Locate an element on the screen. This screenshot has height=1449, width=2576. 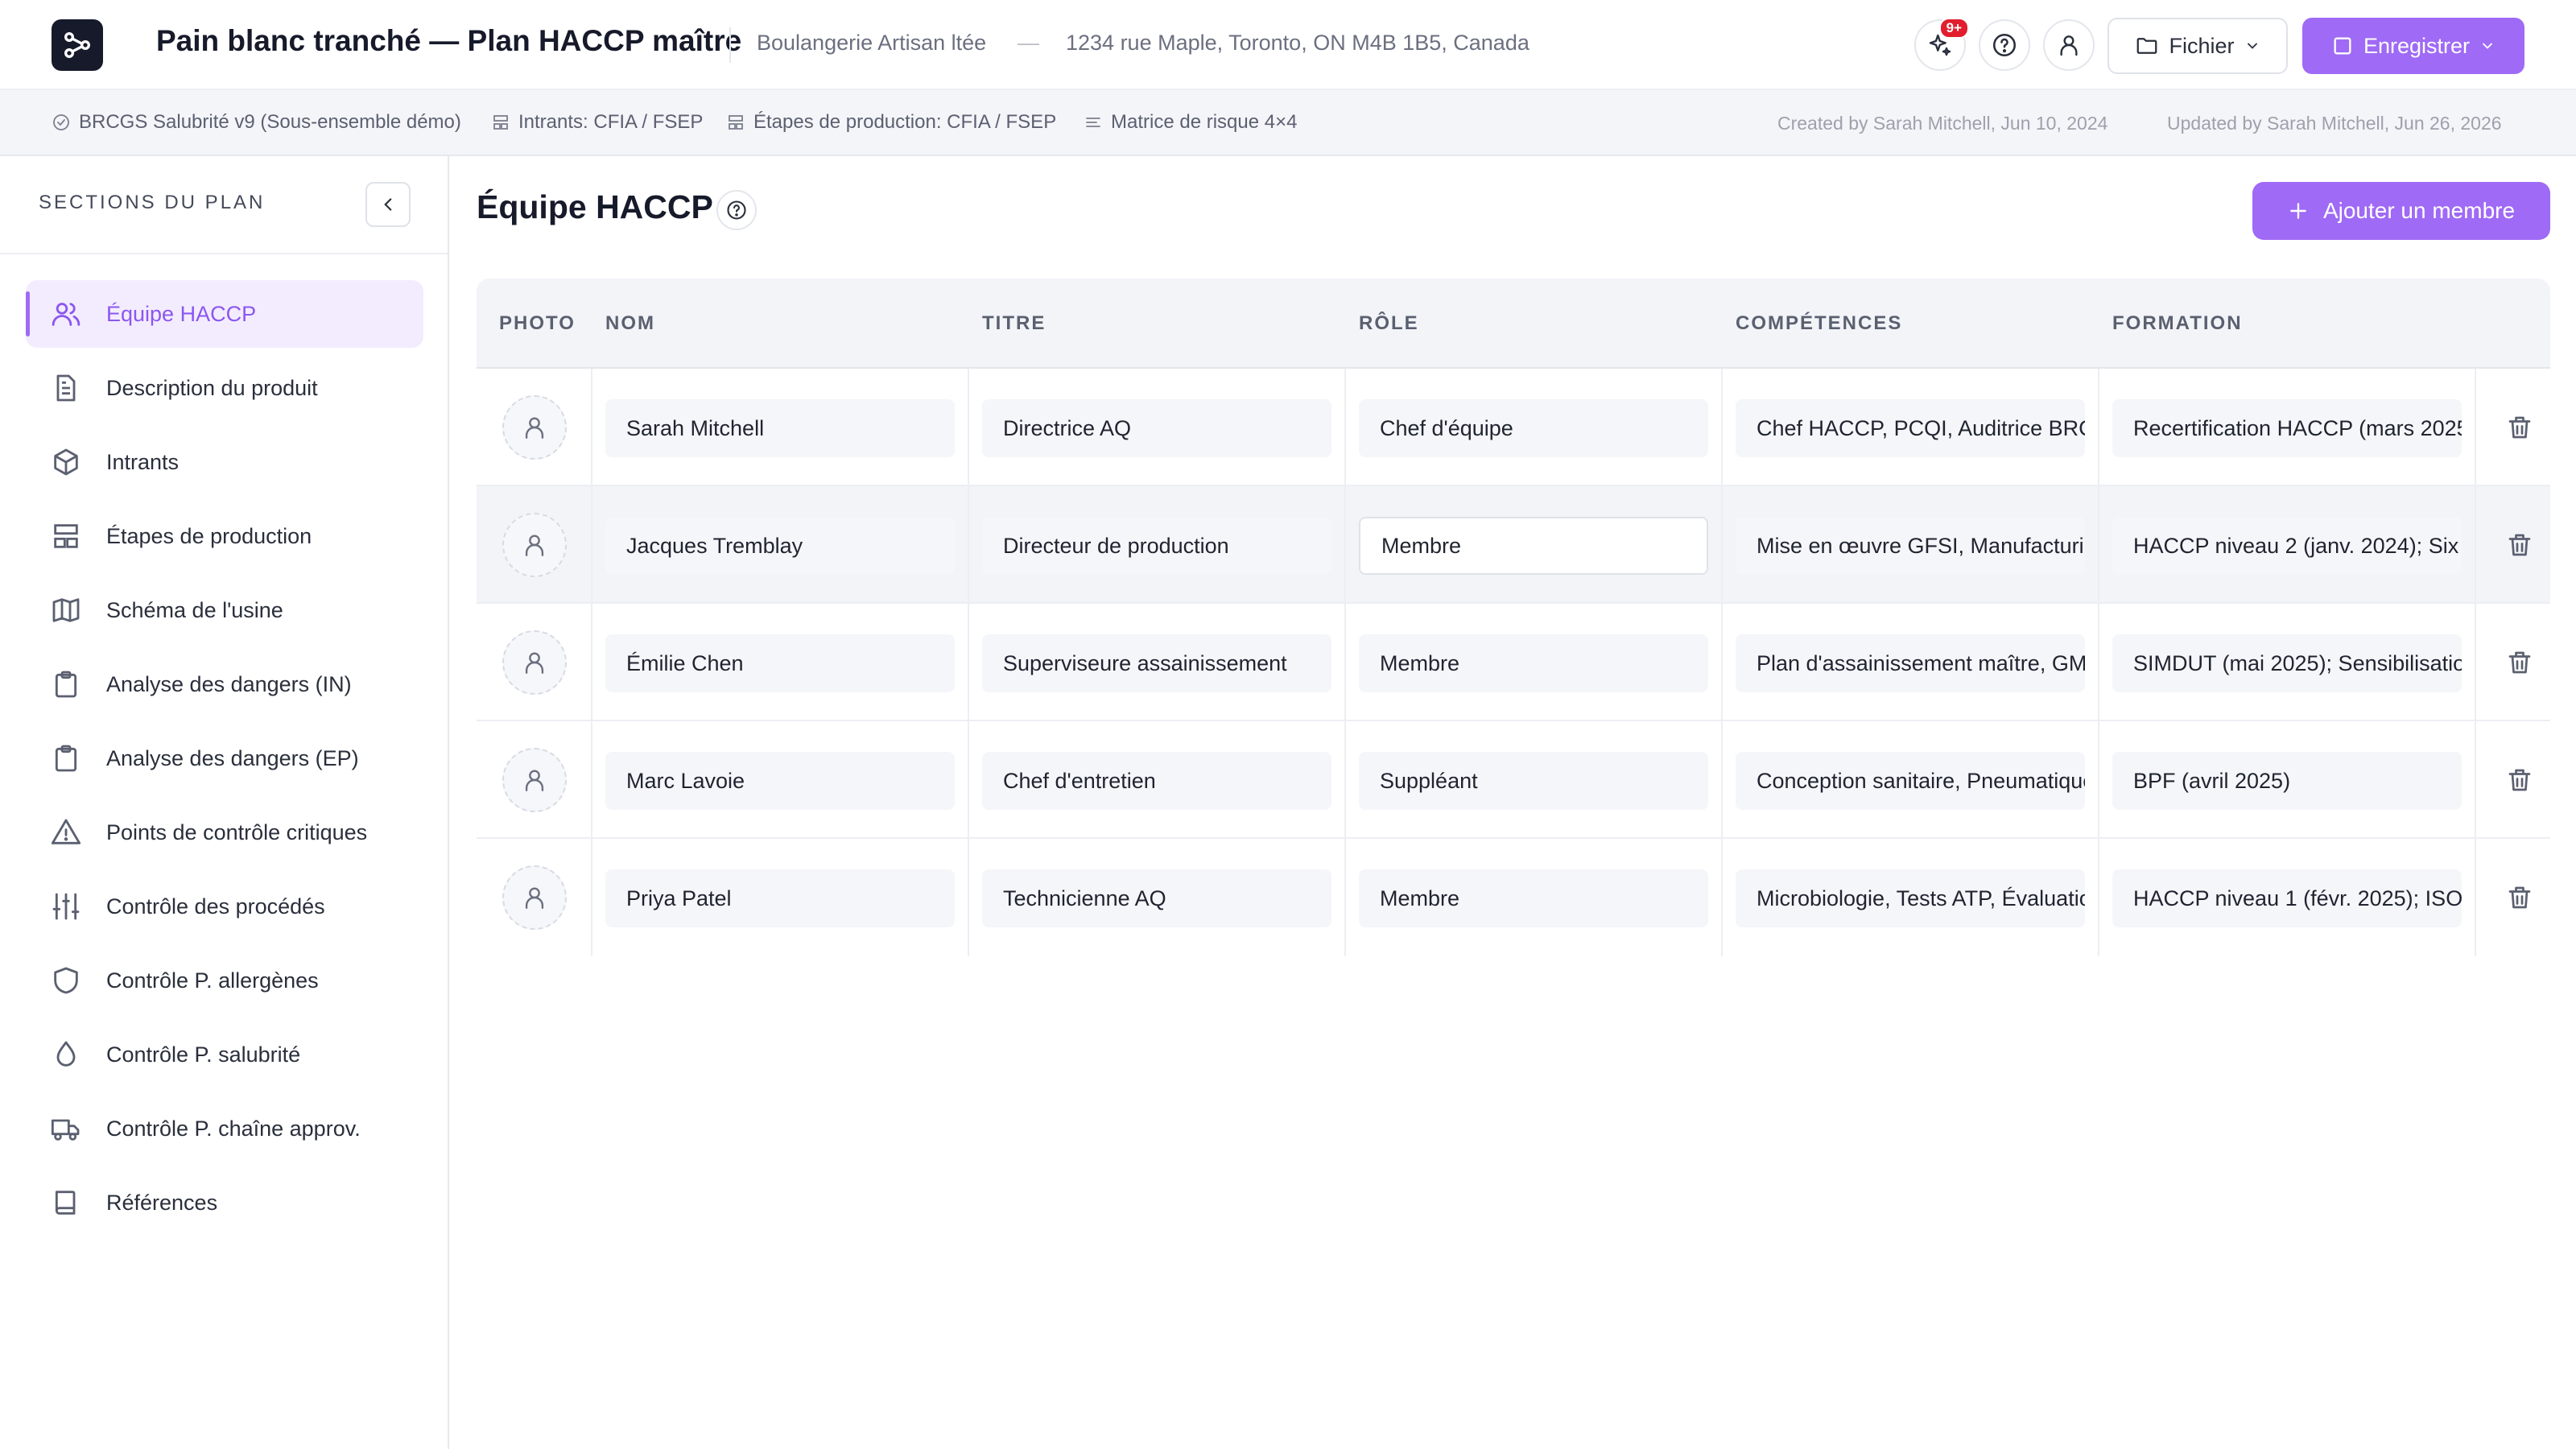
book-icon is located at coordinates (65, 1203).